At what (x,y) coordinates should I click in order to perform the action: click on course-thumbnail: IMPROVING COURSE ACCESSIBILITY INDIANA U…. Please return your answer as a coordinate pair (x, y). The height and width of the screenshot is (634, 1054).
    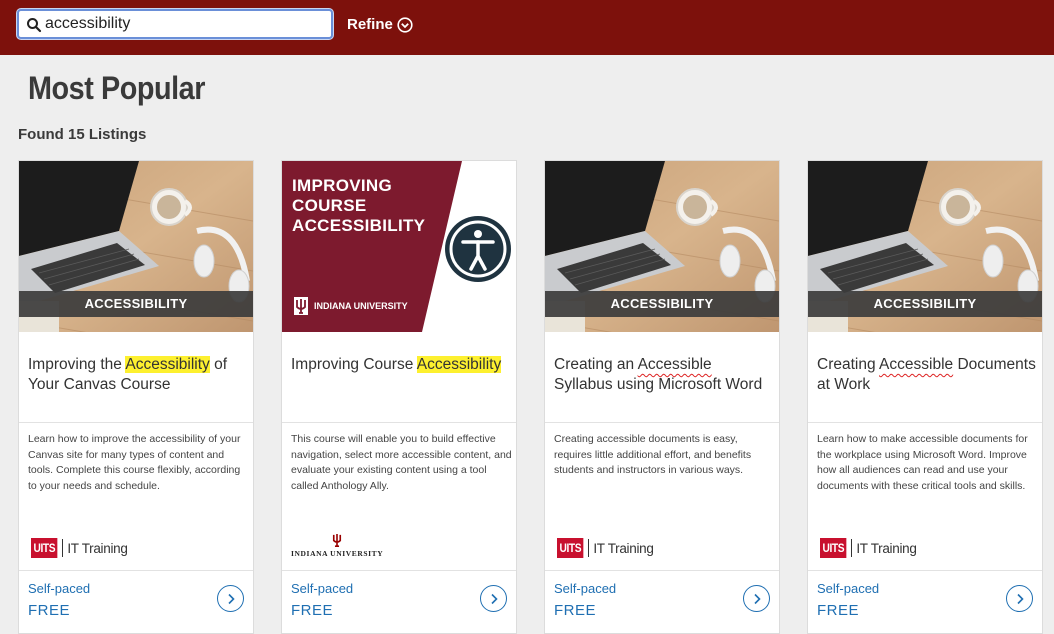
    Looking at the image, I should click on (399, 246).